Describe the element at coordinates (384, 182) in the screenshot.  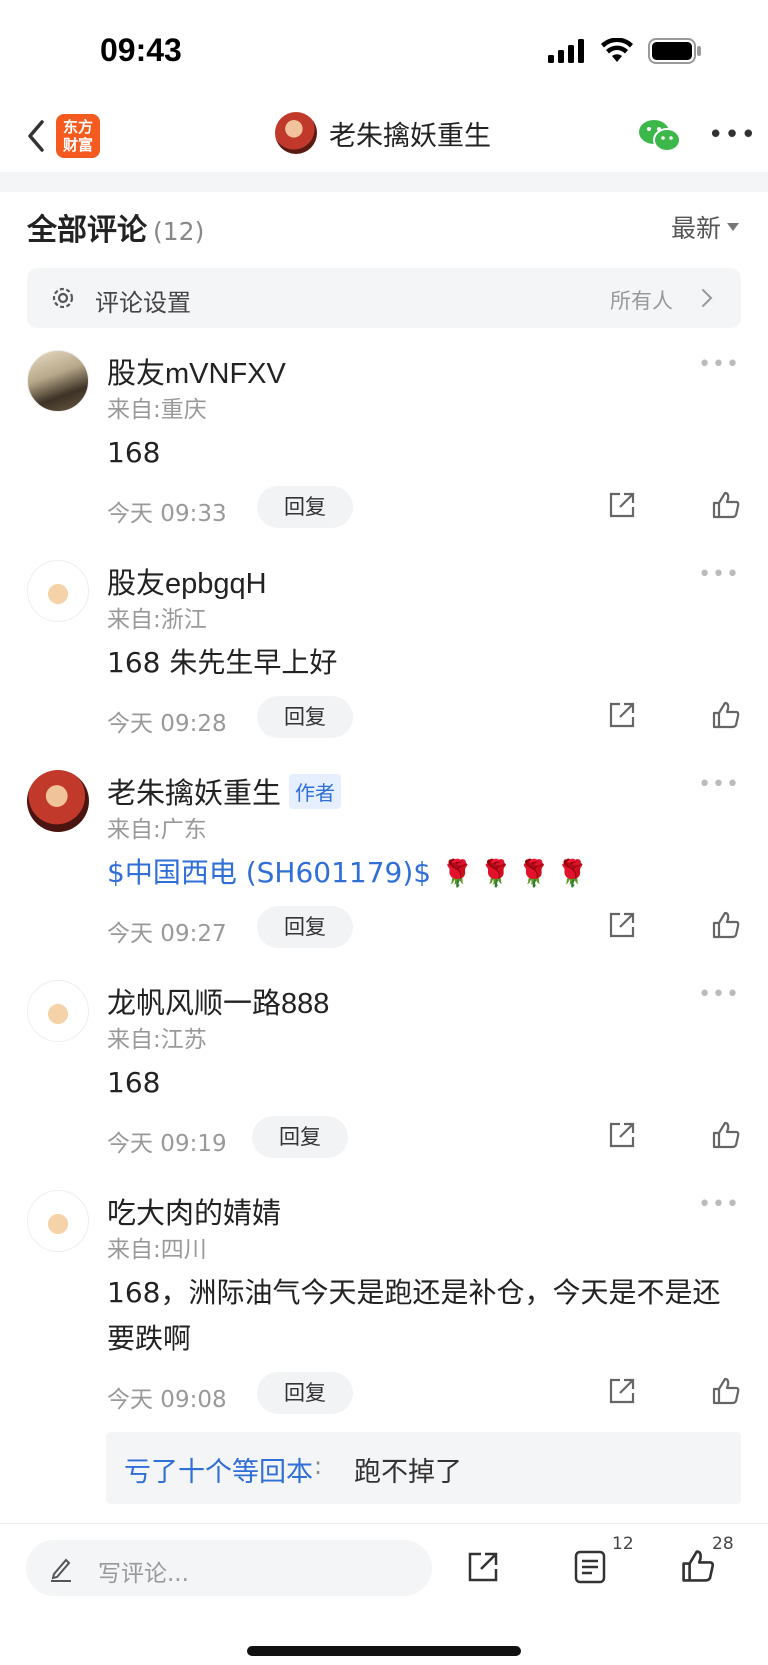
I see `divider` at that location.